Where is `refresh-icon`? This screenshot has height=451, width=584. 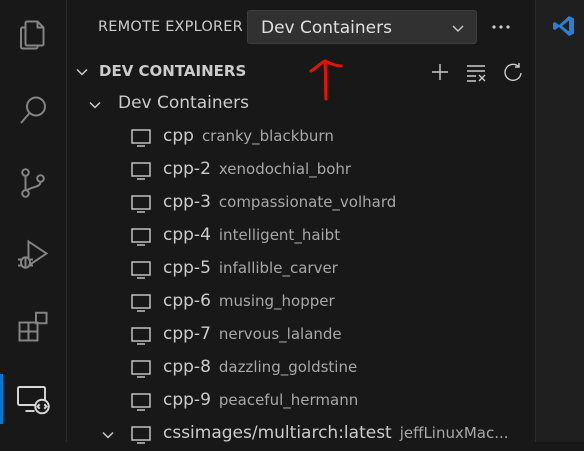
refresh-icon is located at coordinates (513, 72).